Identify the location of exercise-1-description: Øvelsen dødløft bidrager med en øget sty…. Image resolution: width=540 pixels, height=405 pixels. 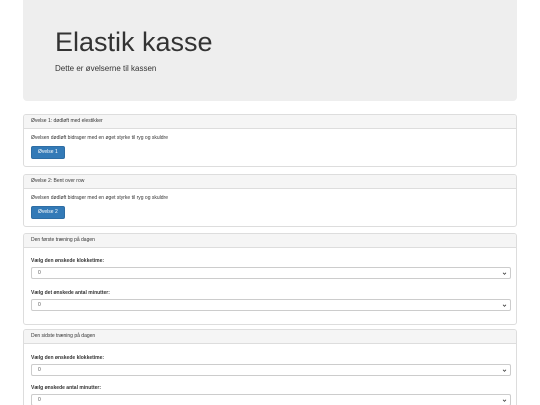
(100, 138).